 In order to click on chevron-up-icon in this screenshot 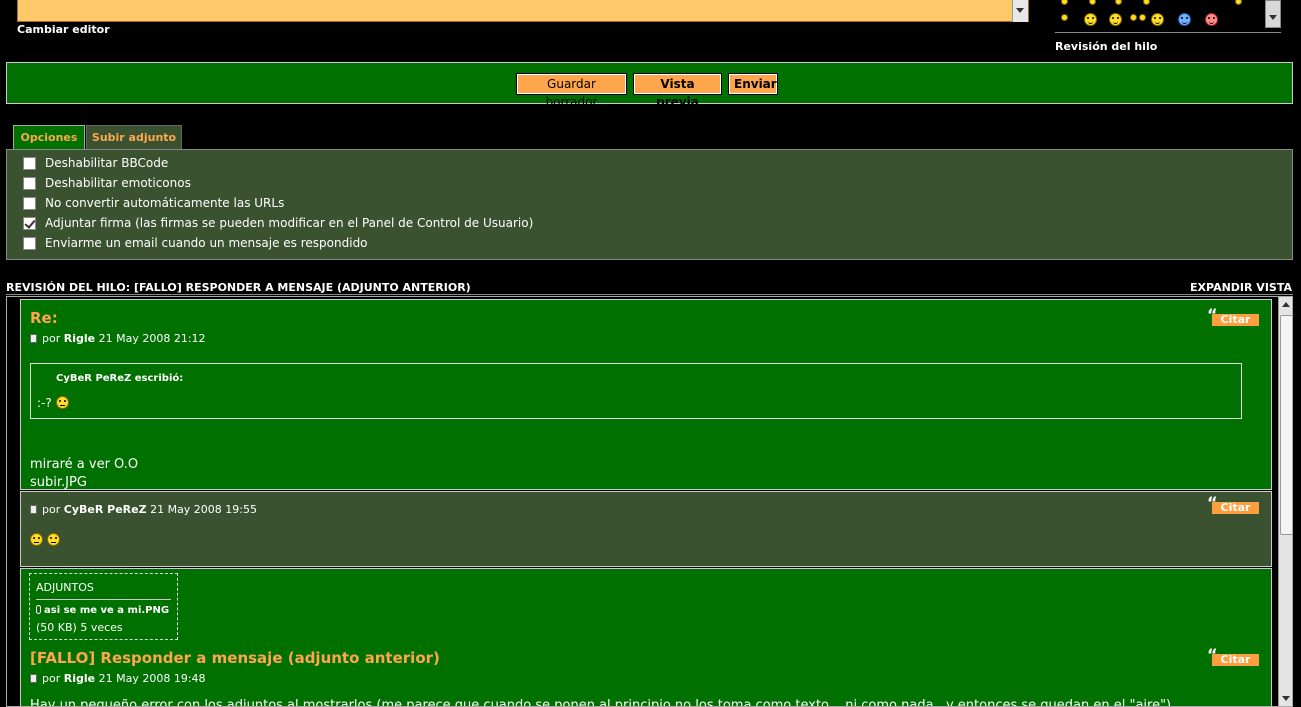, I will do `click(1286, 304)`.